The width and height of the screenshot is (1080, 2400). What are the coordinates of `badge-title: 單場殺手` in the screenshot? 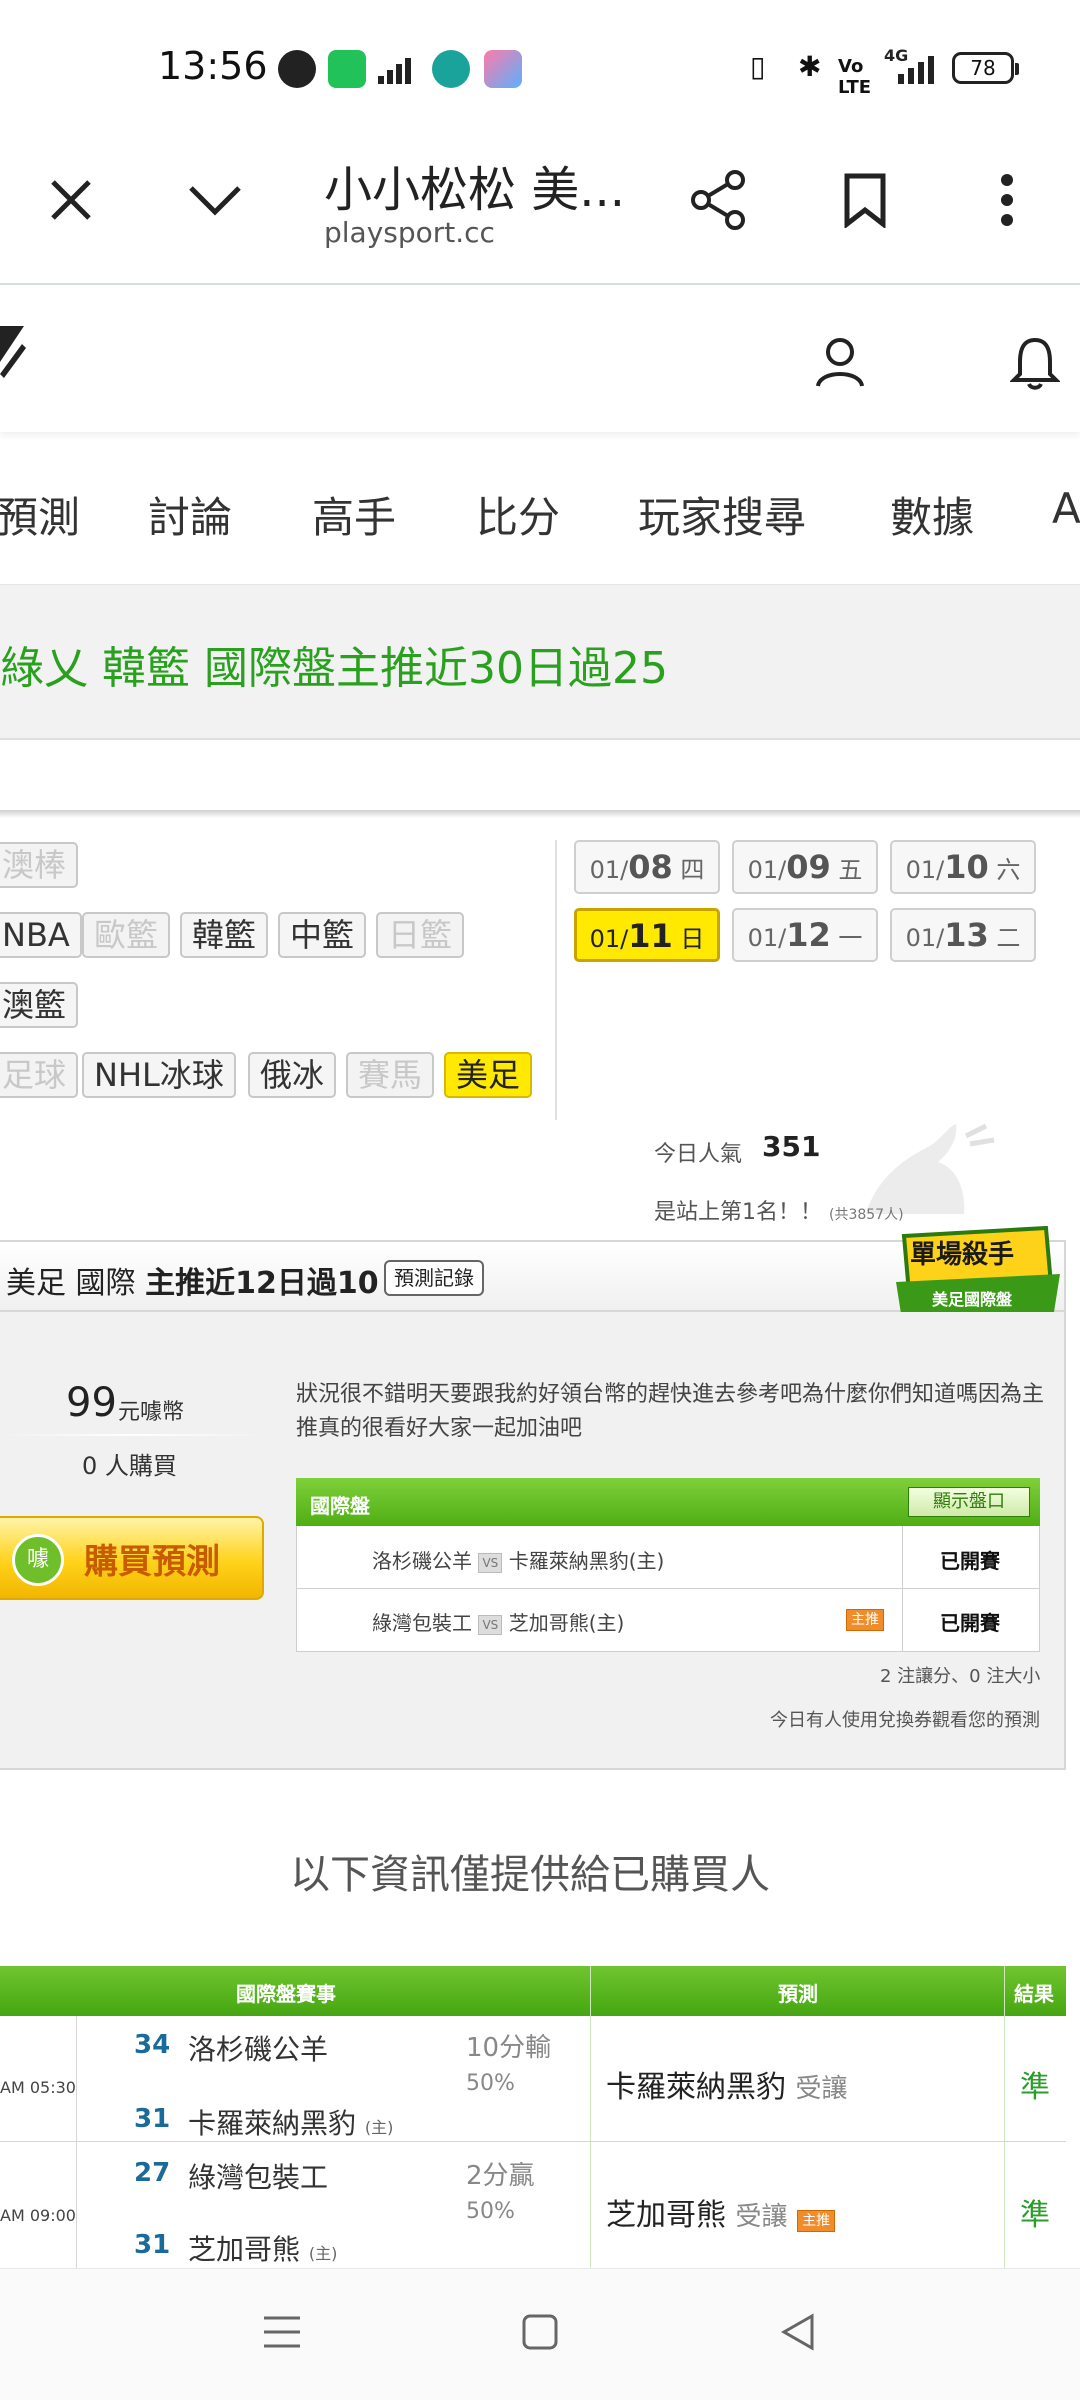 It's located at (962, 1255).